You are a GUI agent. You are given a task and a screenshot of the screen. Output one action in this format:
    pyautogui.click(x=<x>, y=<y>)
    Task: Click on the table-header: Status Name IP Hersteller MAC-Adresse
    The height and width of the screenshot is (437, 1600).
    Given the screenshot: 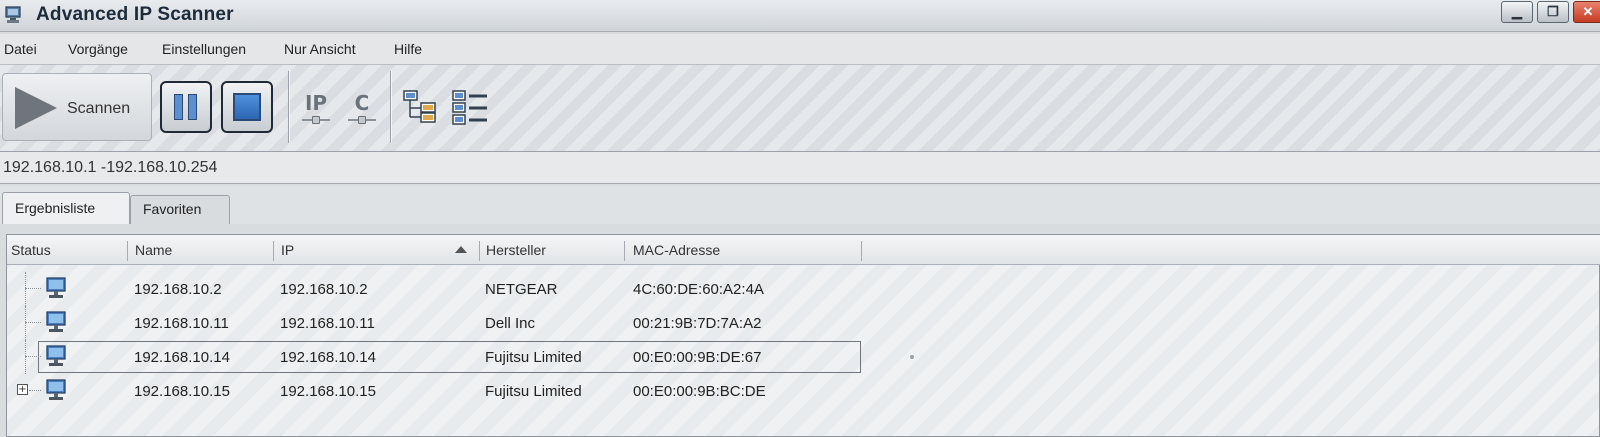 What is the action you would take?
    pyautogui.click(x=803, y=250)
    